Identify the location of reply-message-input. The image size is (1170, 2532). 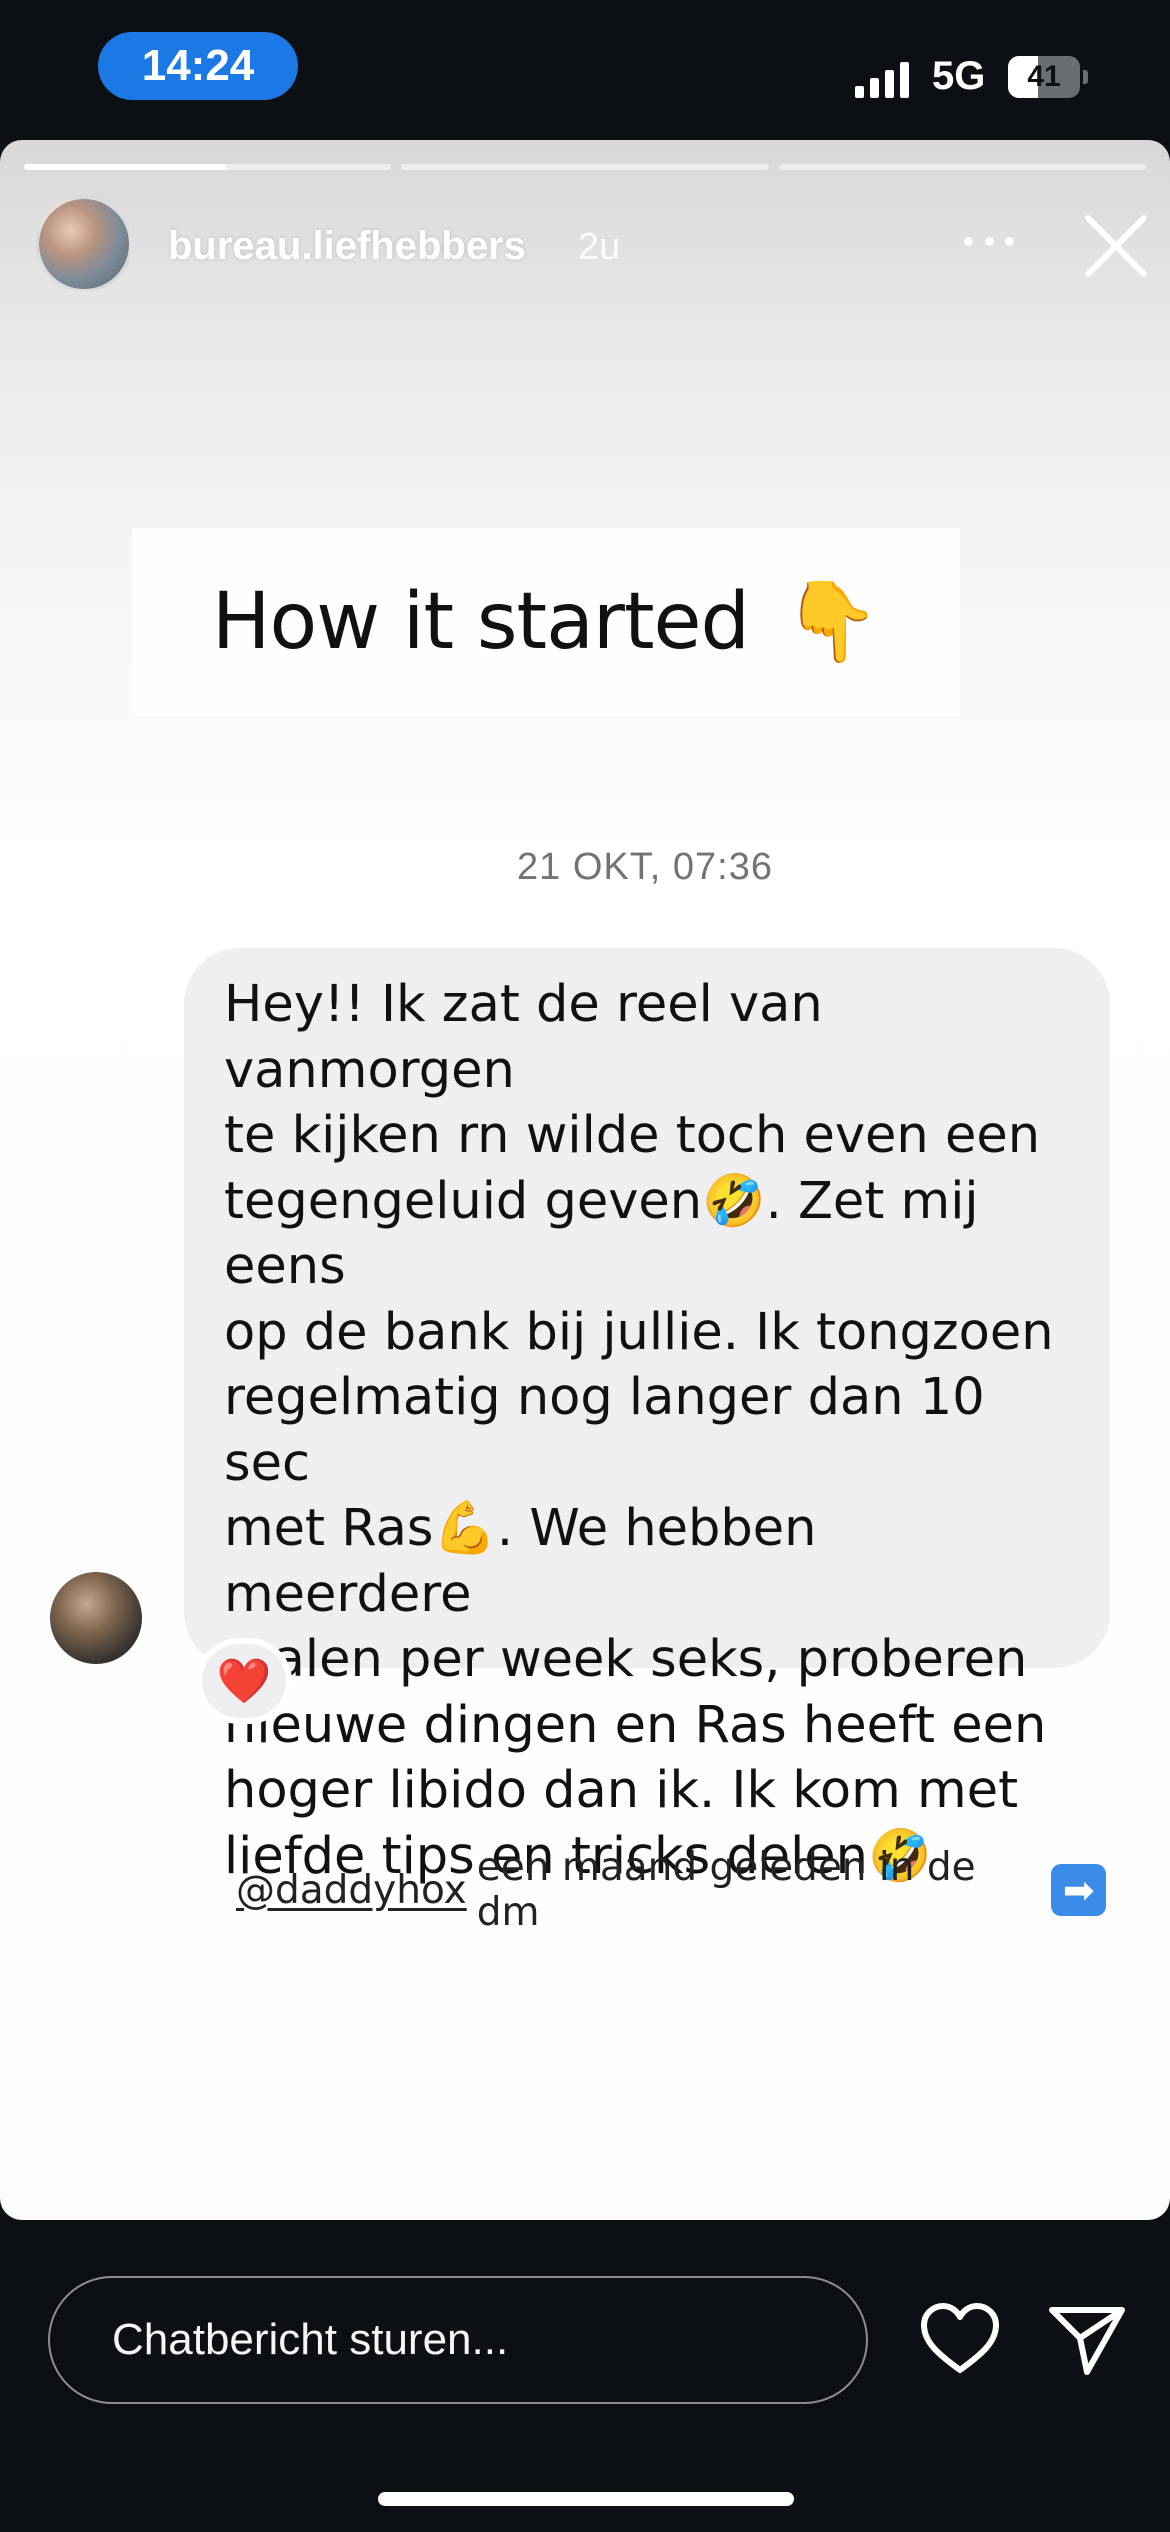
(458, 2340).